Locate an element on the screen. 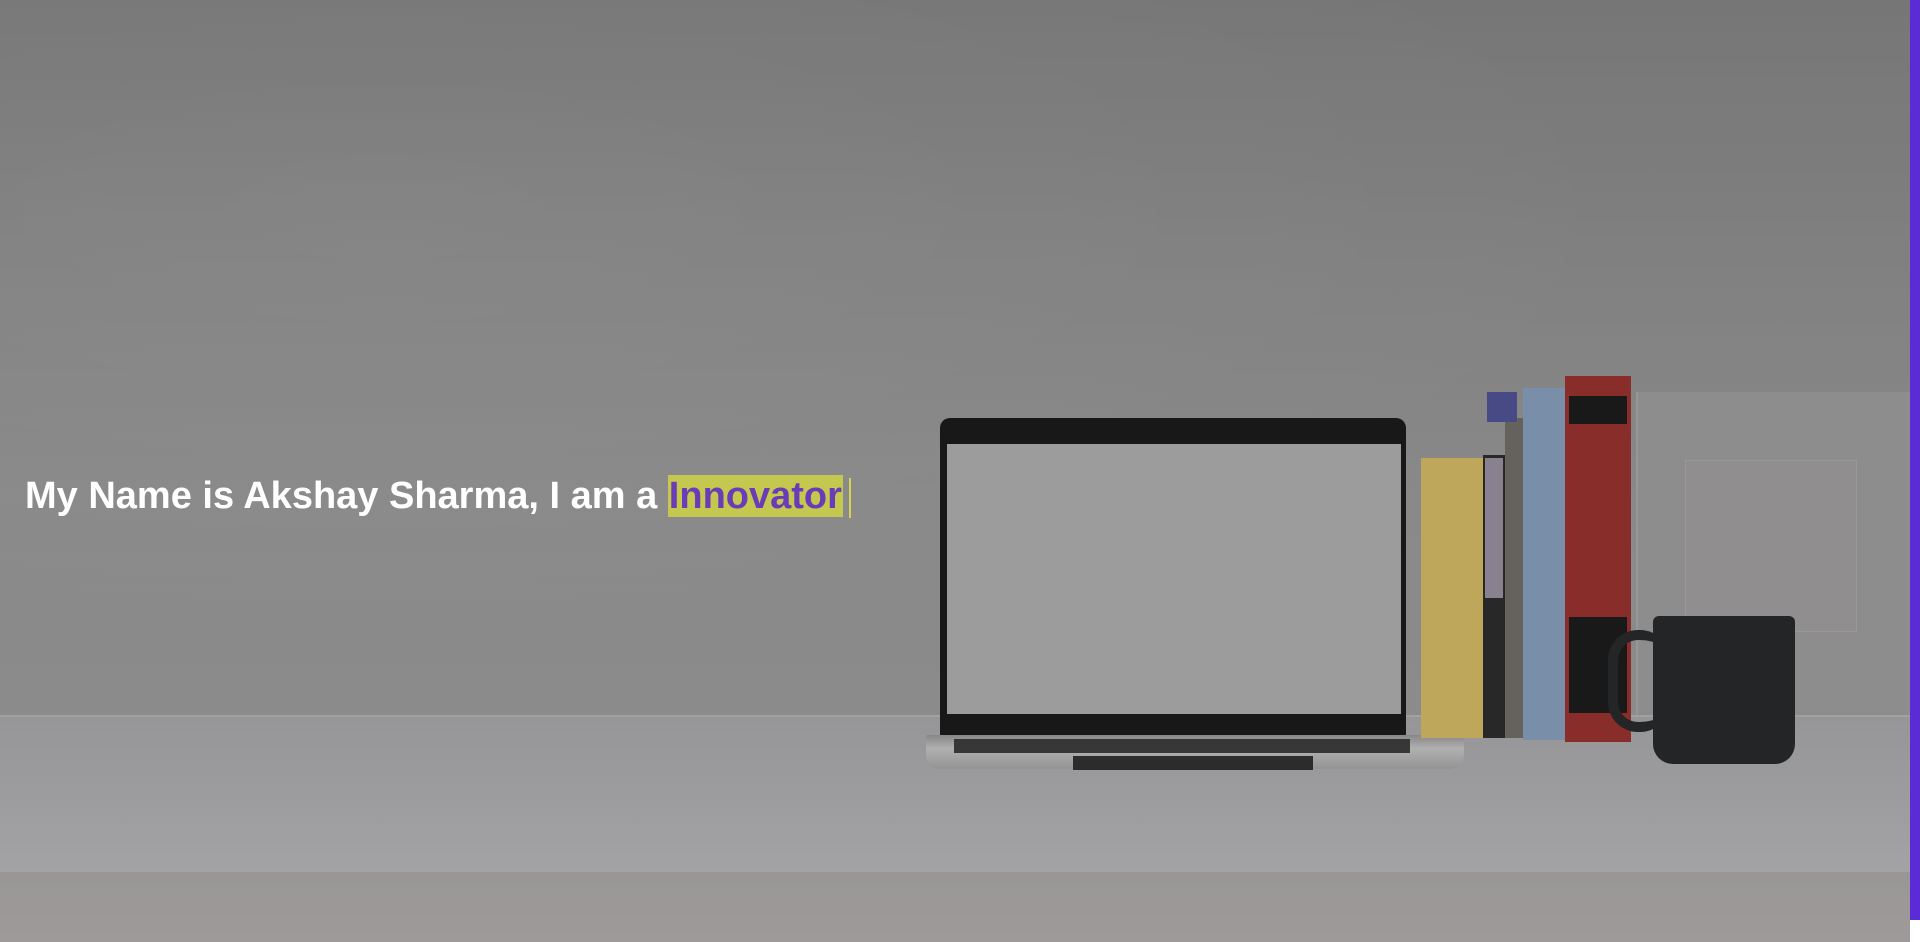 The height and width of the screenshot is (942, 1920). typed-word: Innovator is located at coordinates (755, 496).